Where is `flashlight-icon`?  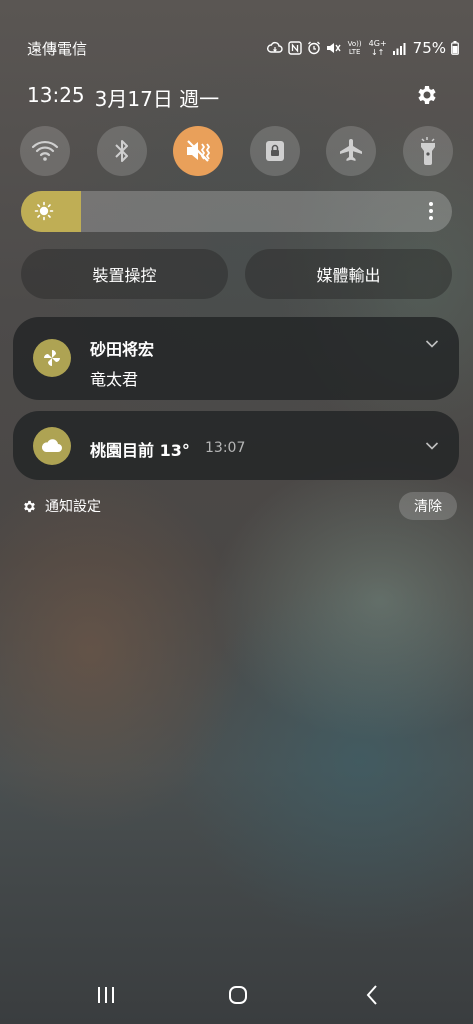
flashlight-icon is located at coordinates (427, 151).